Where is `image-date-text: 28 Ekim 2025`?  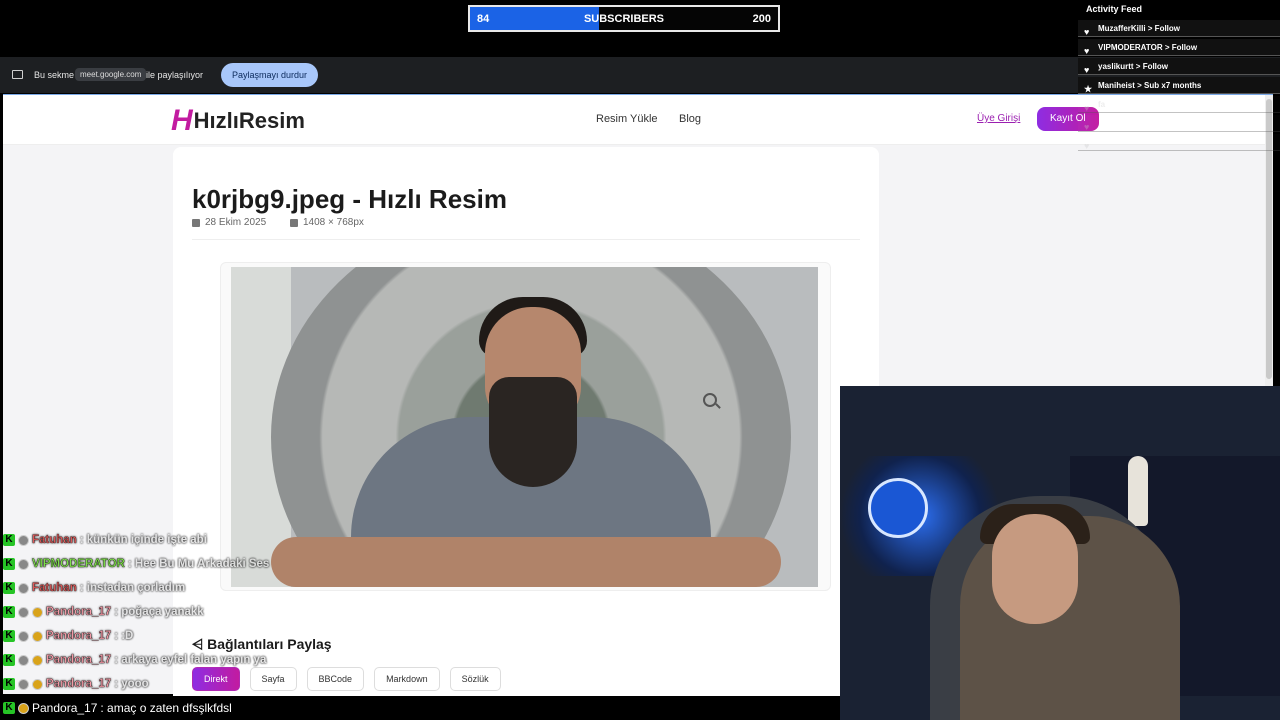 image-date-text: 28 Ekim 2025 is located at coordinates (236, 222).